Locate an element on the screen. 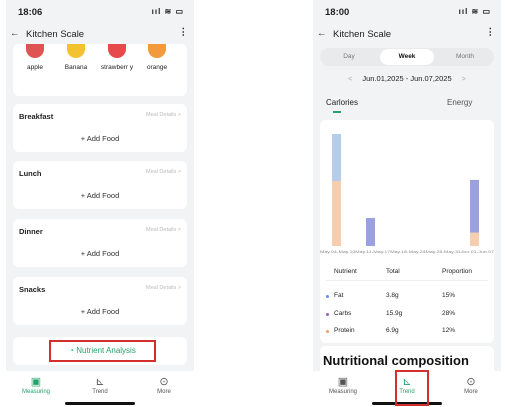 The width and height of the screenshot is (505, 407). fruit-label: orange is located at coordinates (157, 67).